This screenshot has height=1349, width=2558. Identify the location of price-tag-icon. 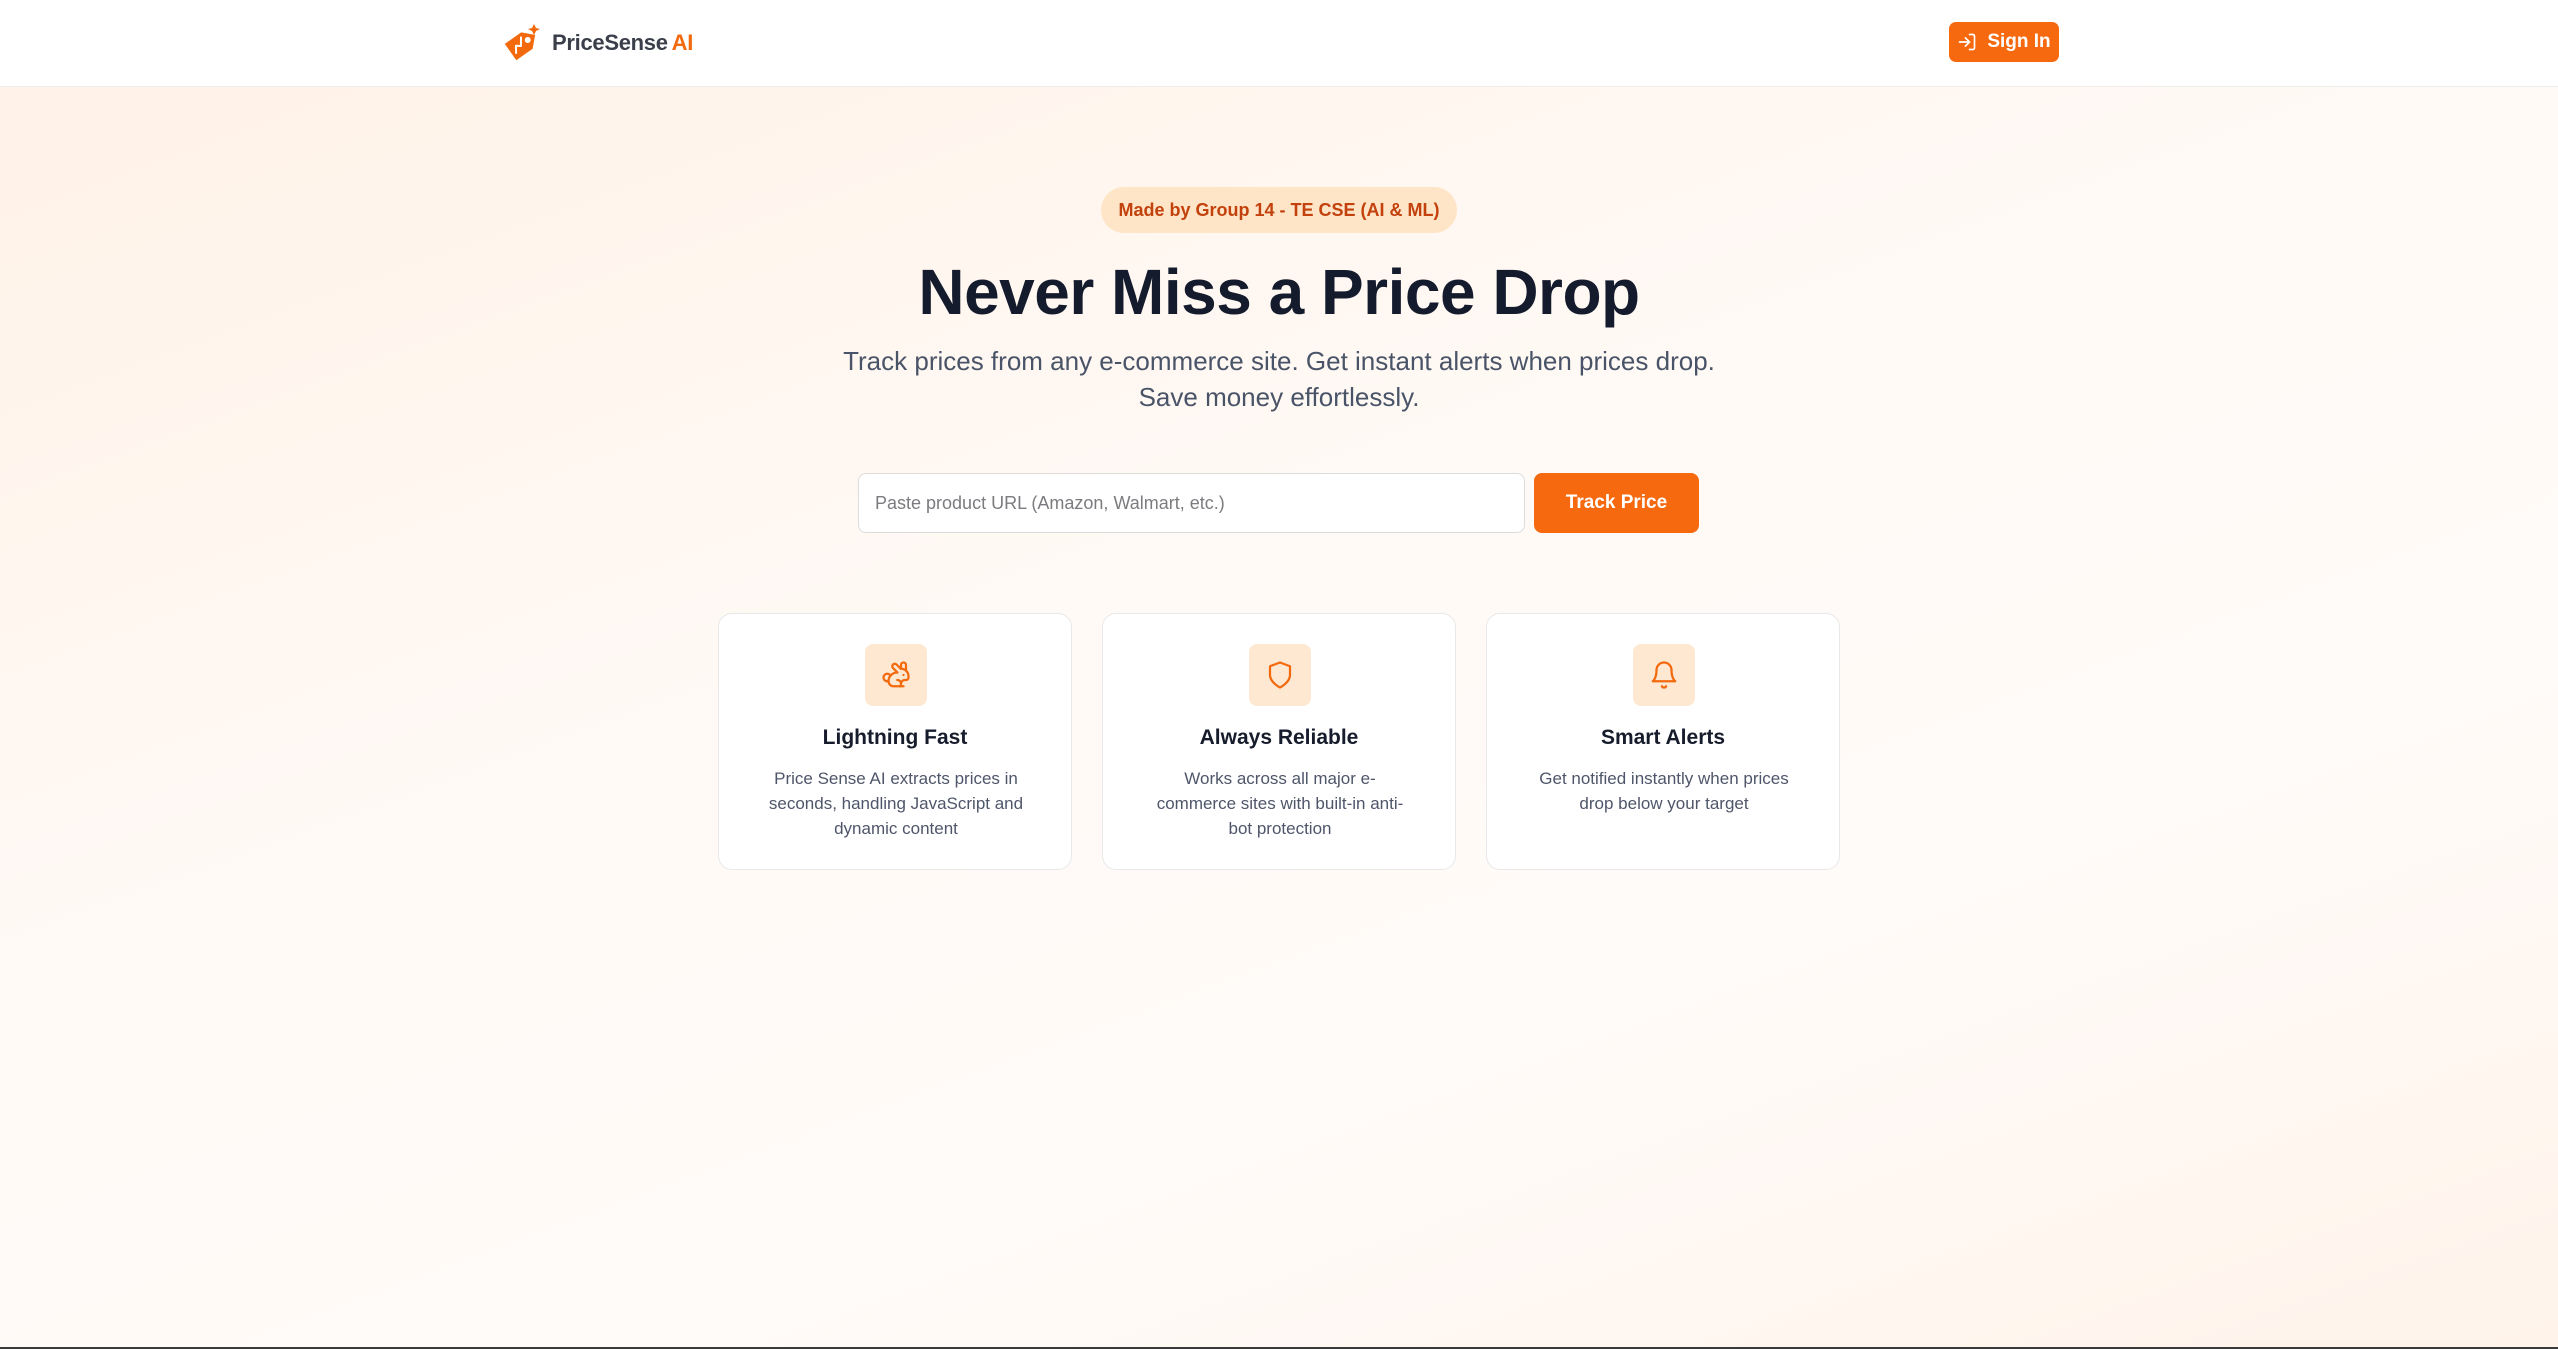
(522, 42).